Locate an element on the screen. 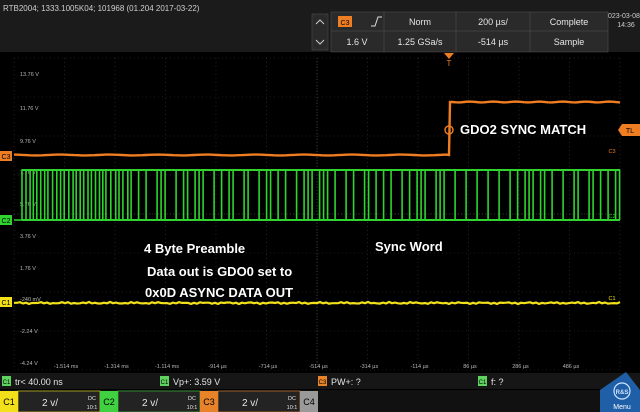 Image resolution: width=640 pixels, height=412 pixels. y-tick-label: -2.24 V is located at coordinates (29, 332).